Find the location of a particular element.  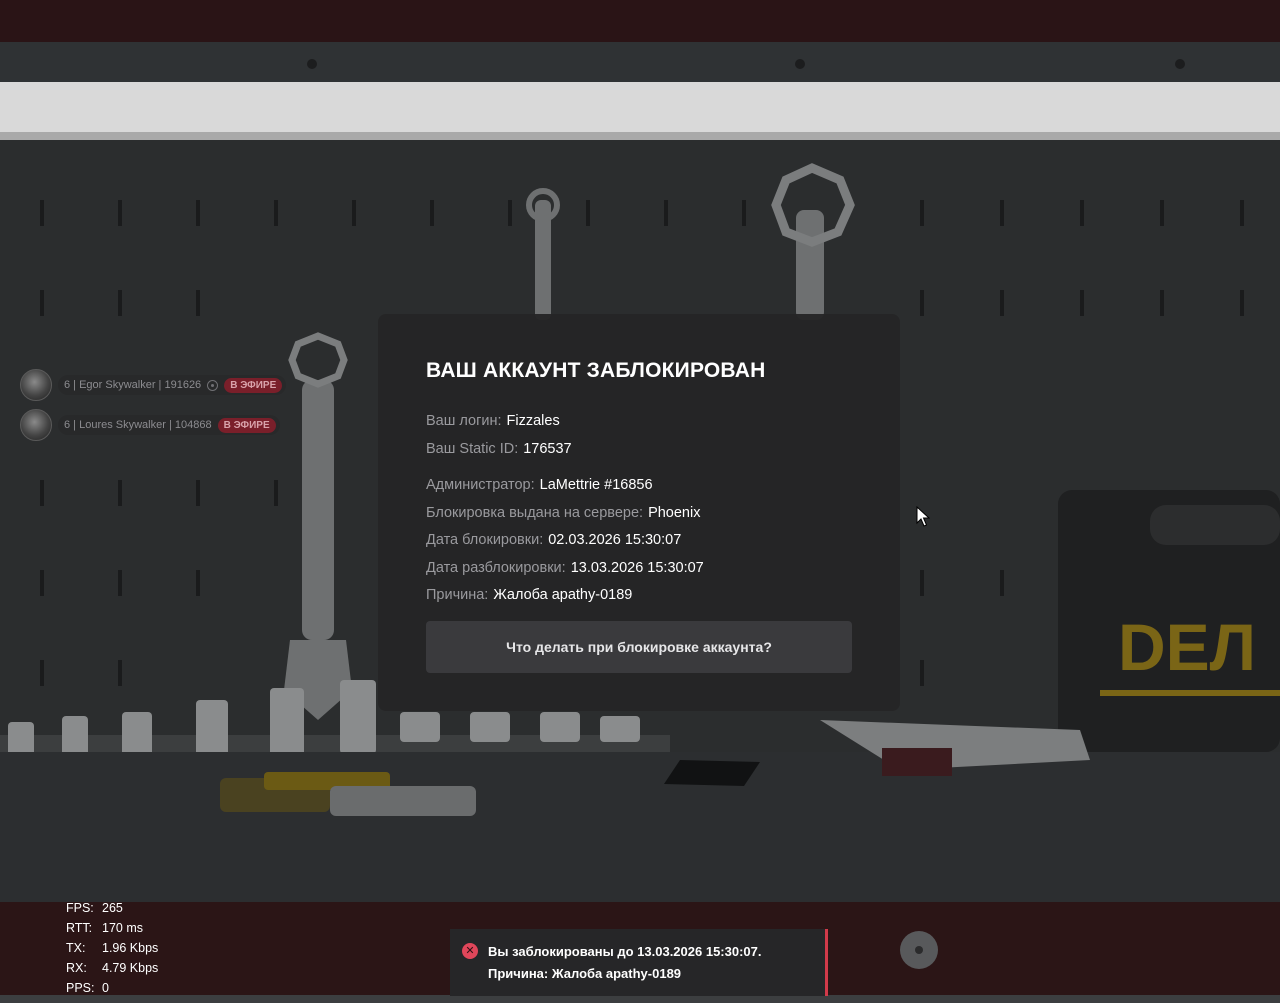

close-circle-icon: ✕ is located at coordinates (470, 951).